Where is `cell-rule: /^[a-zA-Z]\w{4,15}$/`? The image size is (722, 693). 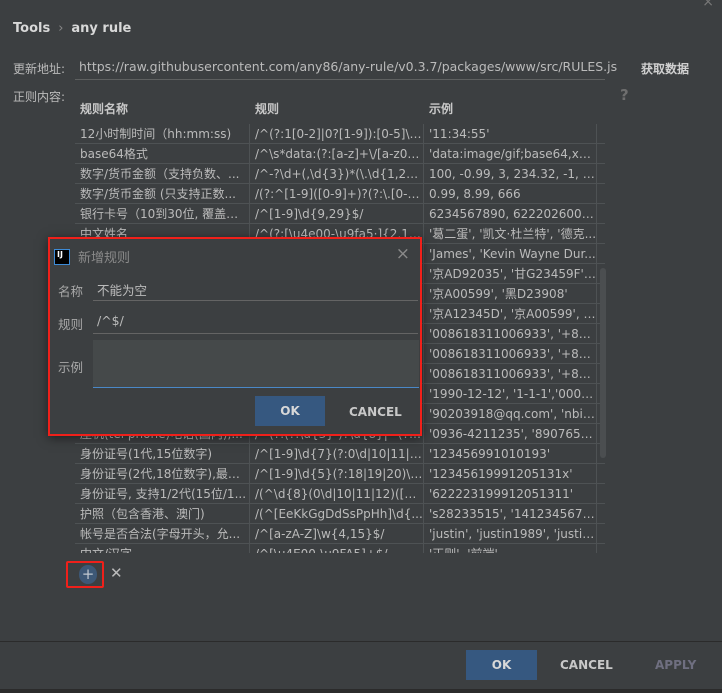
cell-rule: /^[a-zA-Z]\w{4,15}$/ is located at coordinates (337, 533).